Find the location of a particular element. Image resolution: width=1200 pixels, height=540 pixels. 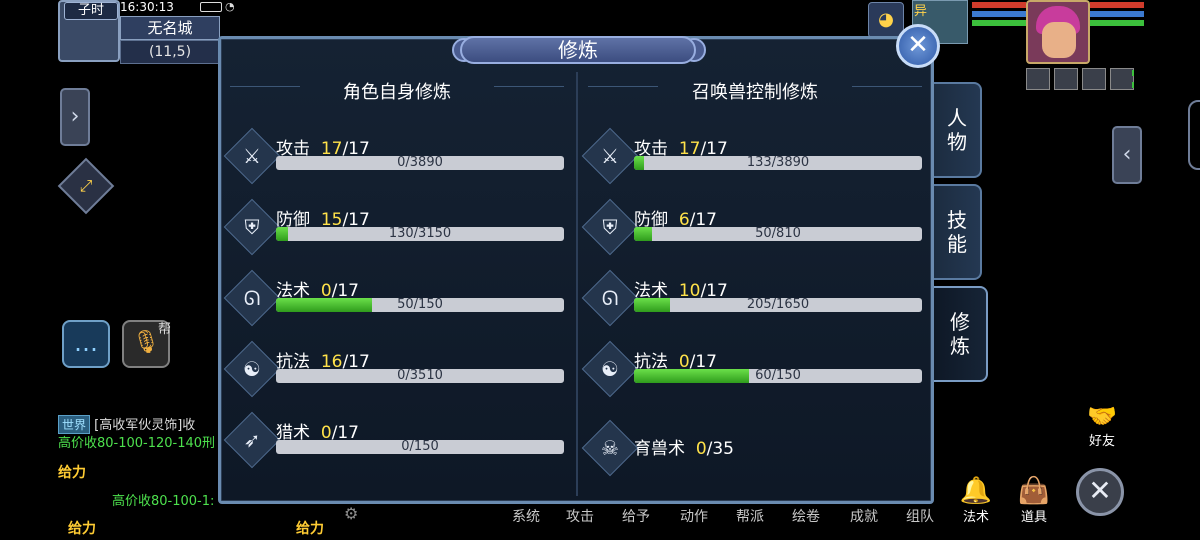

cultivation-row: ⚔ 攻击 17/17 0/3890 is located at coordinates (395, 156).